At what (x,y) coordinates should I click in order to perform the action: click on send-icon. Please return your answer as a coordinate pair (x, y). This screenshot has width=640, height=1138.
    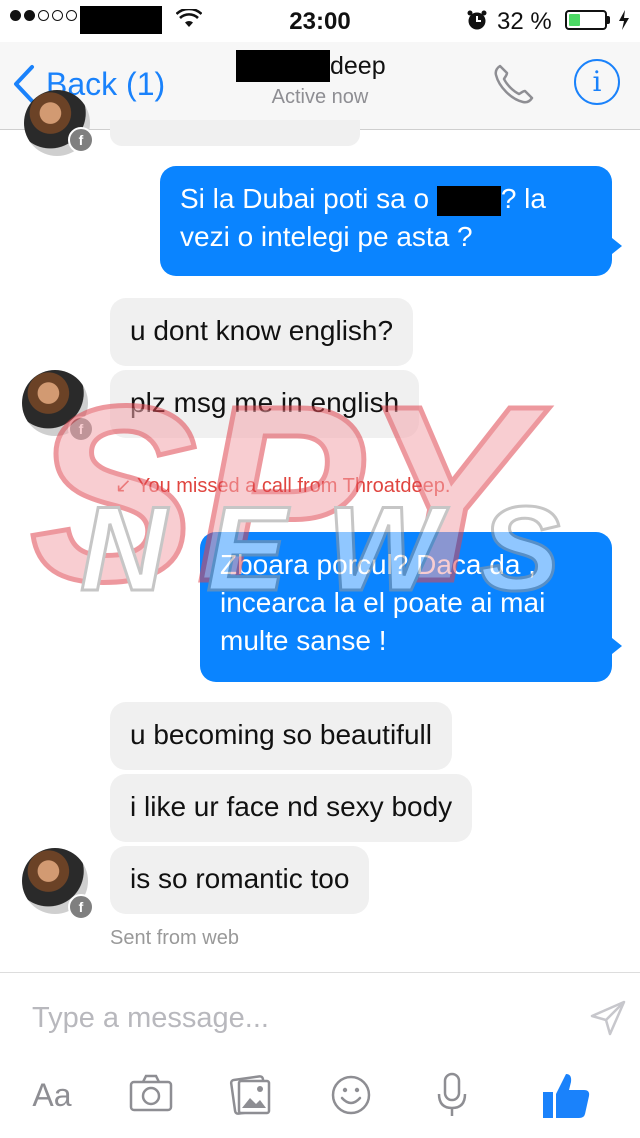
    Looking at the image, I should click on (608, 1018).